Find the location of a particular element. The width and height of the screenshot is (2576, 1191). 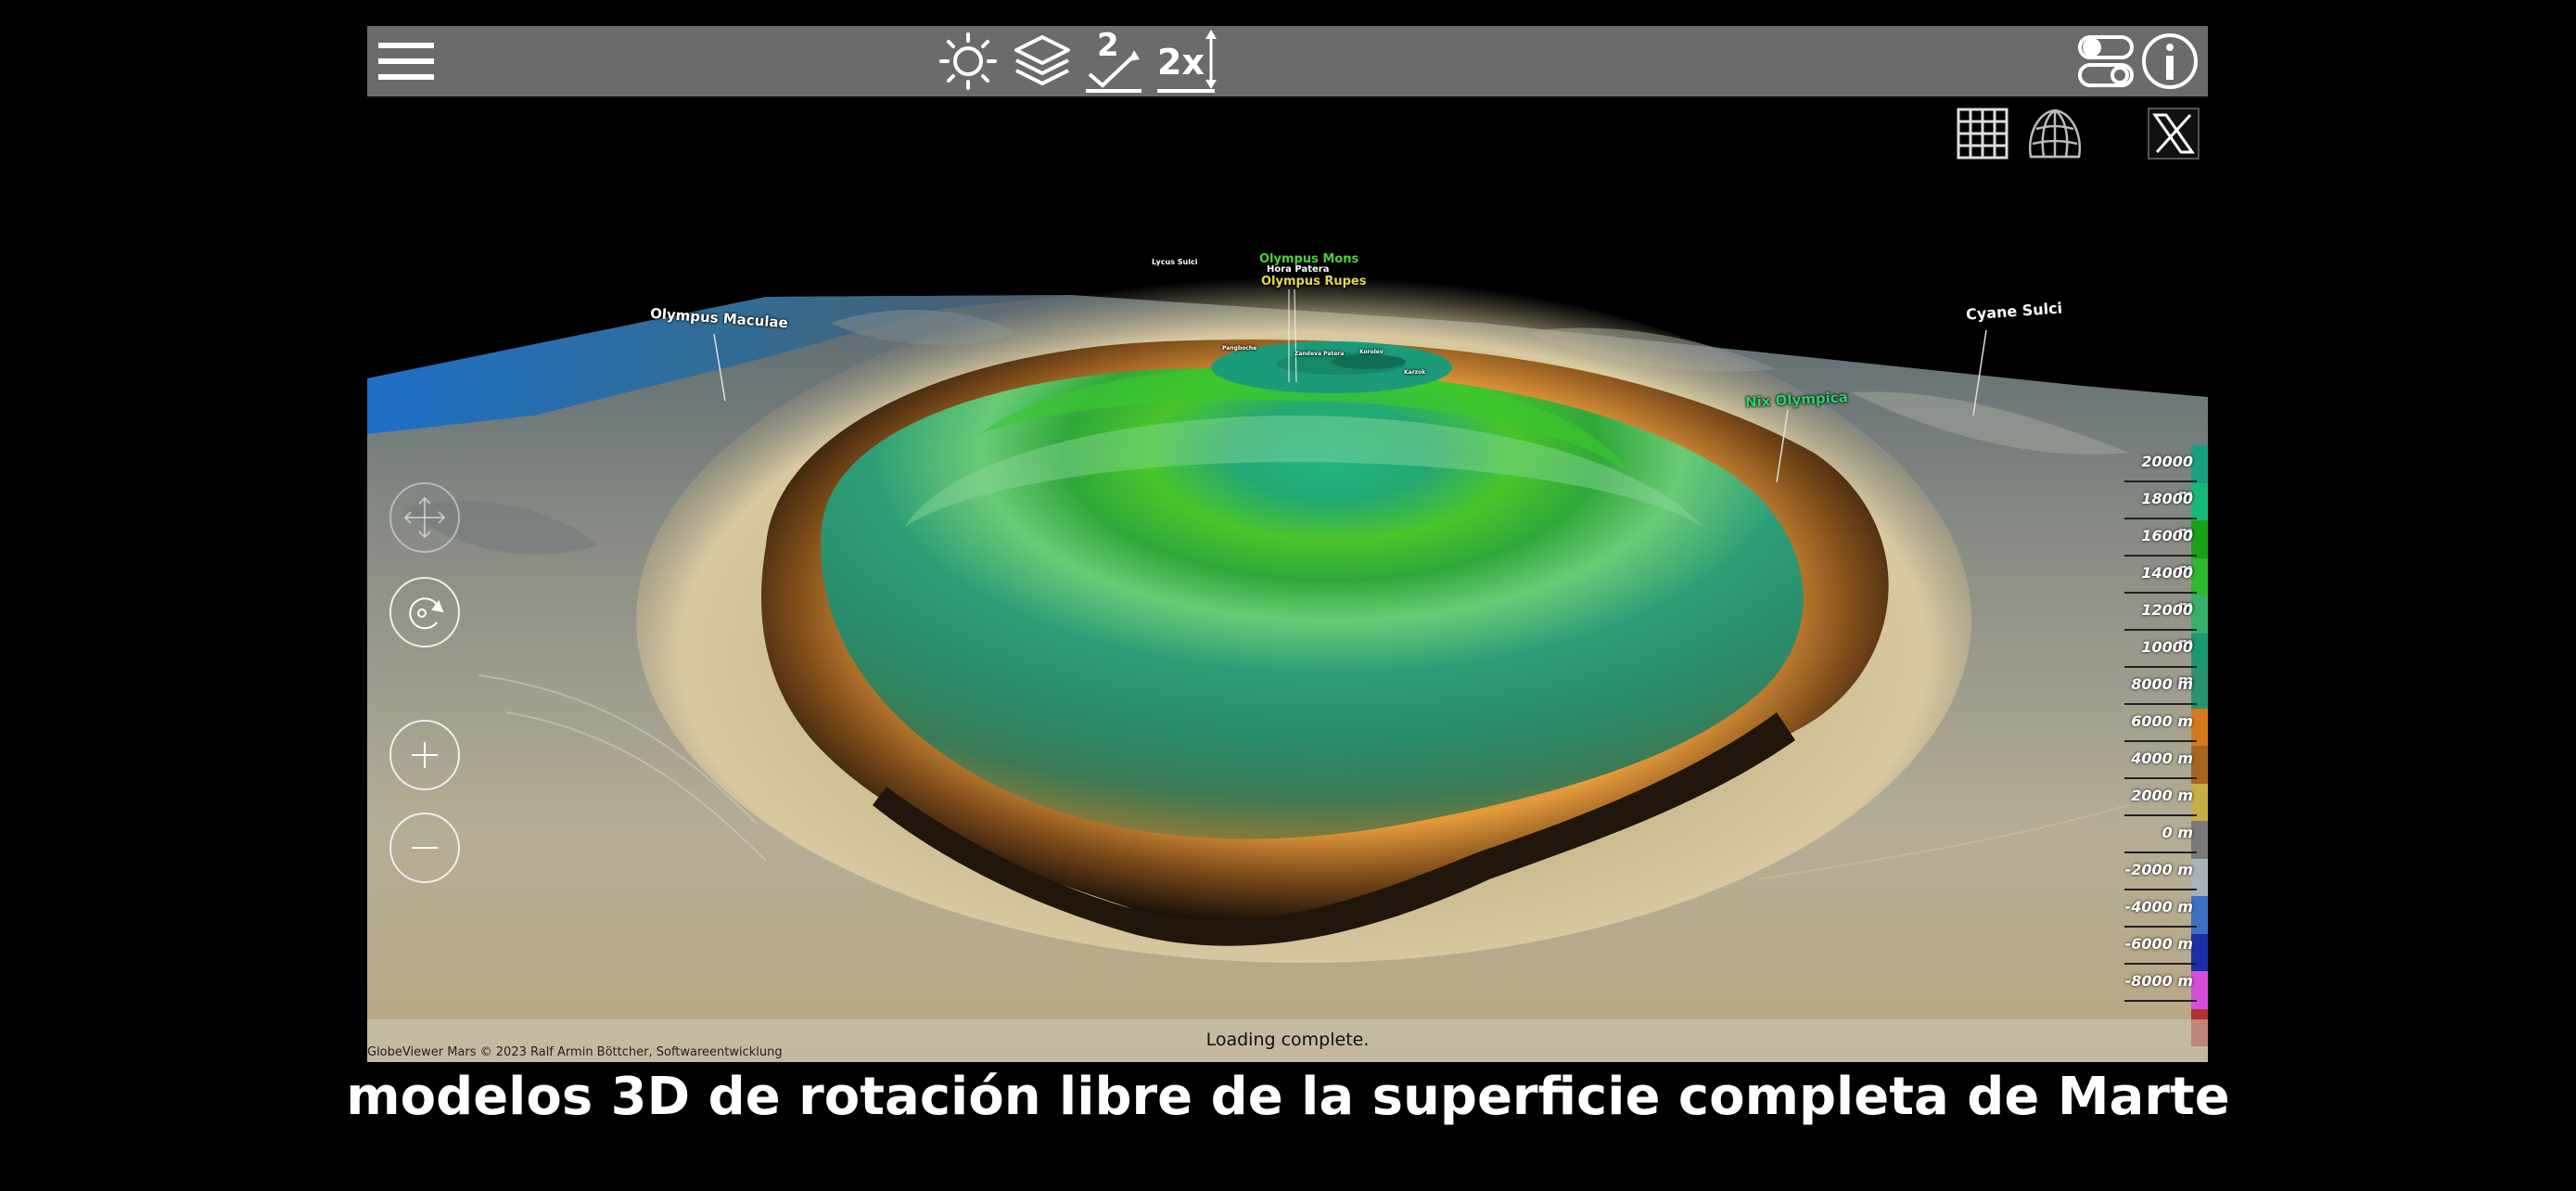

grid-icon is located at coordinates (1982, 133).